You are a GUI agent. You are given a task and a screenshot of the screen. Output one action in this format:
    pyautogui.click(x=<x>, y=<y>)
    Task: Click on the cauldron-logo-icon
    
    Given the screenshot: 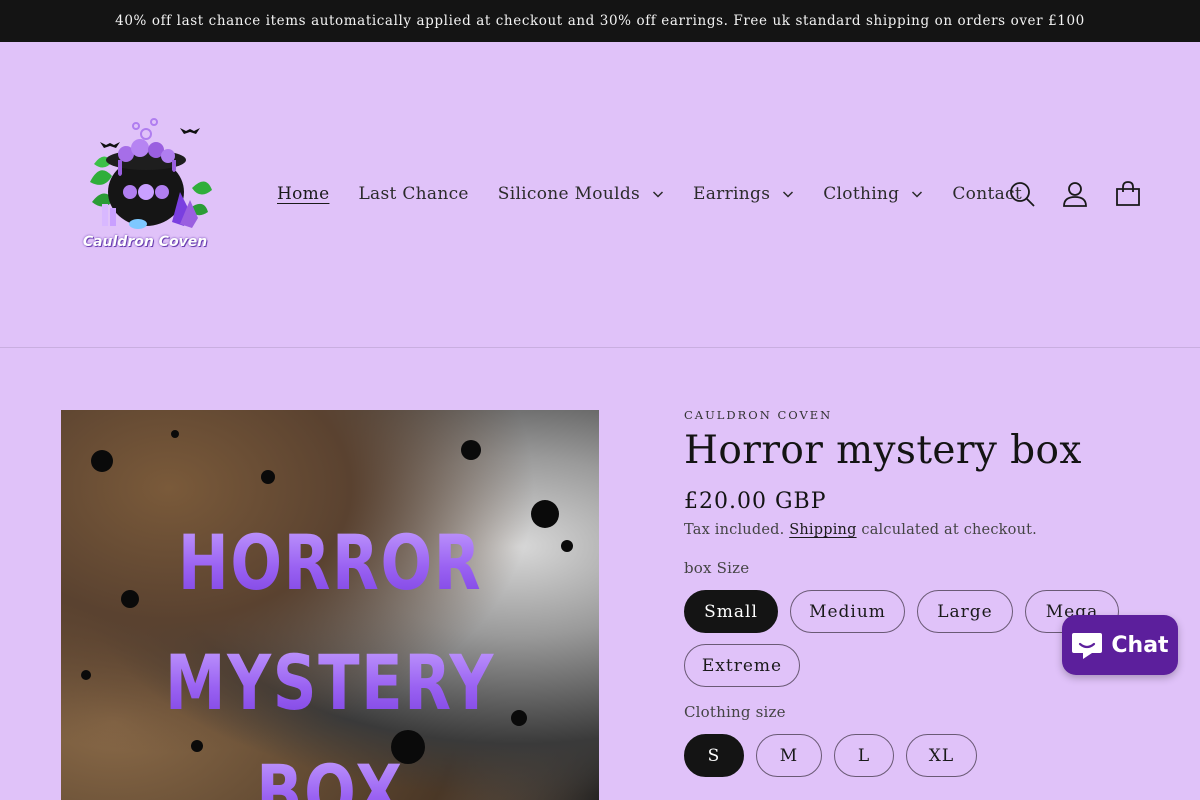 What is the action you would take?
    pyautogui.click(x=151, y=173)
    